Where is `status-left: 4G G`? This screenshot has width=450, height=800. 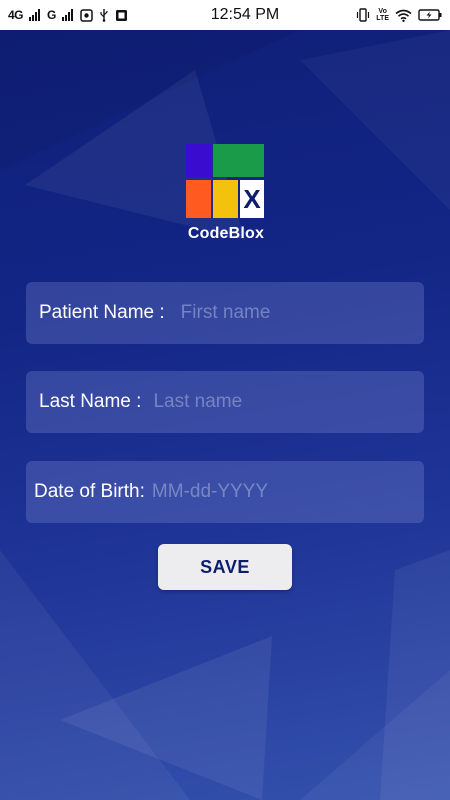 status-left: 4G G is located at coordinates (88, 15).